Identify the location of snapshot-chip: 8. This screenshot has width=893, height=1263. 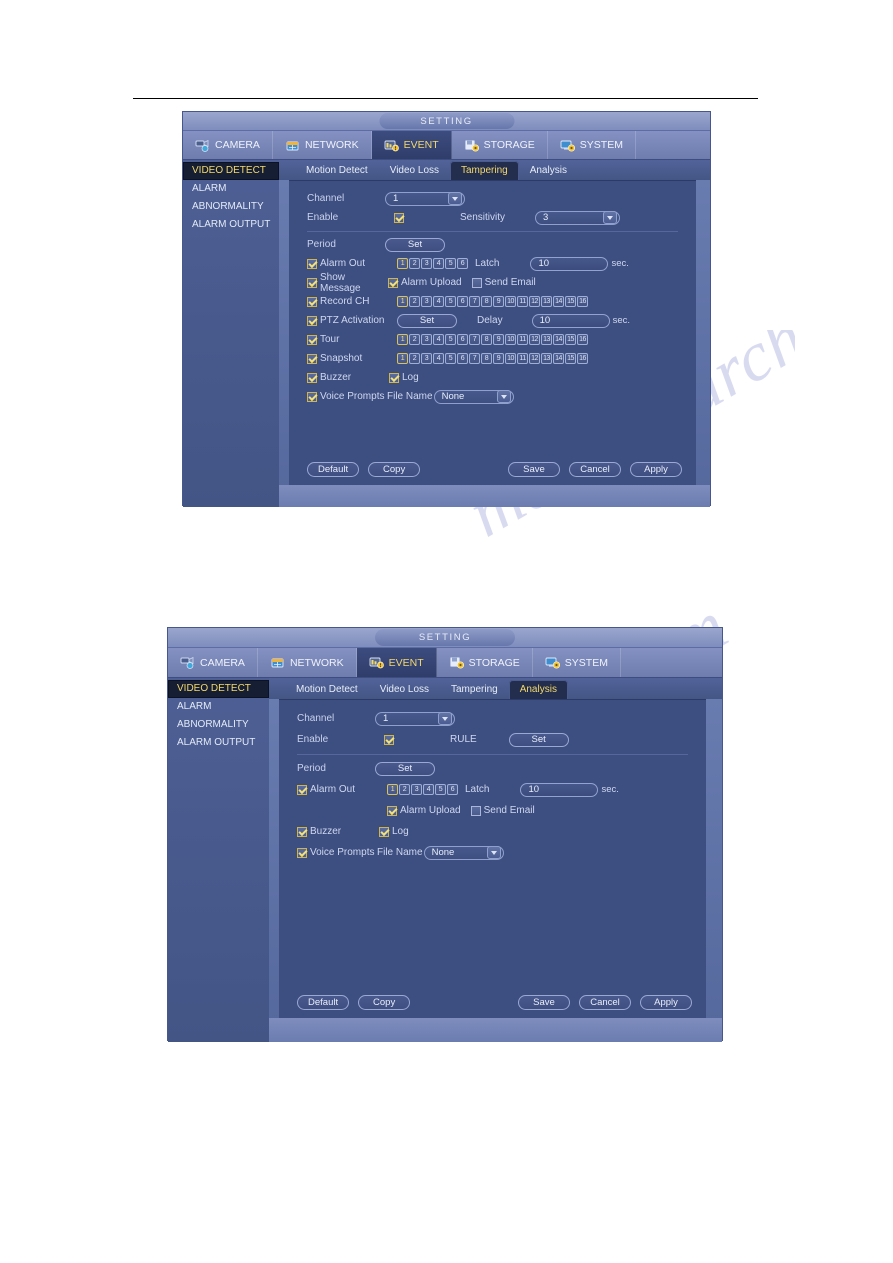
(486, 358).